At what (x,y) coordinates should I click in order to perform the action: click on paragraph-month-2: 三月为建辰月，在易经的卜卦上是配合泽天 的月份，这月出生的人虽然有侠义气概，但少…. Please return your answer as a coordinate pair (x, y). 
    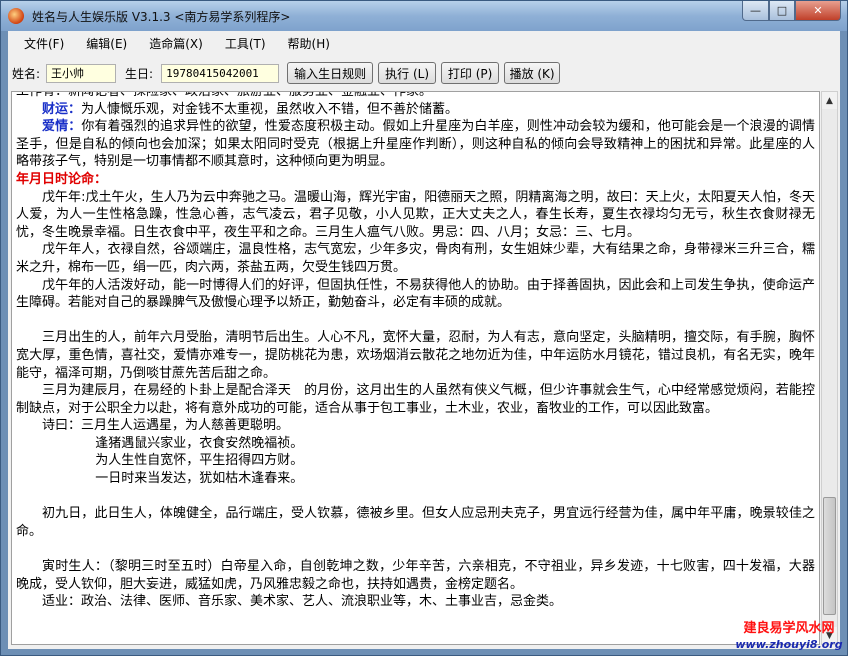
    Looking at the image, I should click on (415, 399).